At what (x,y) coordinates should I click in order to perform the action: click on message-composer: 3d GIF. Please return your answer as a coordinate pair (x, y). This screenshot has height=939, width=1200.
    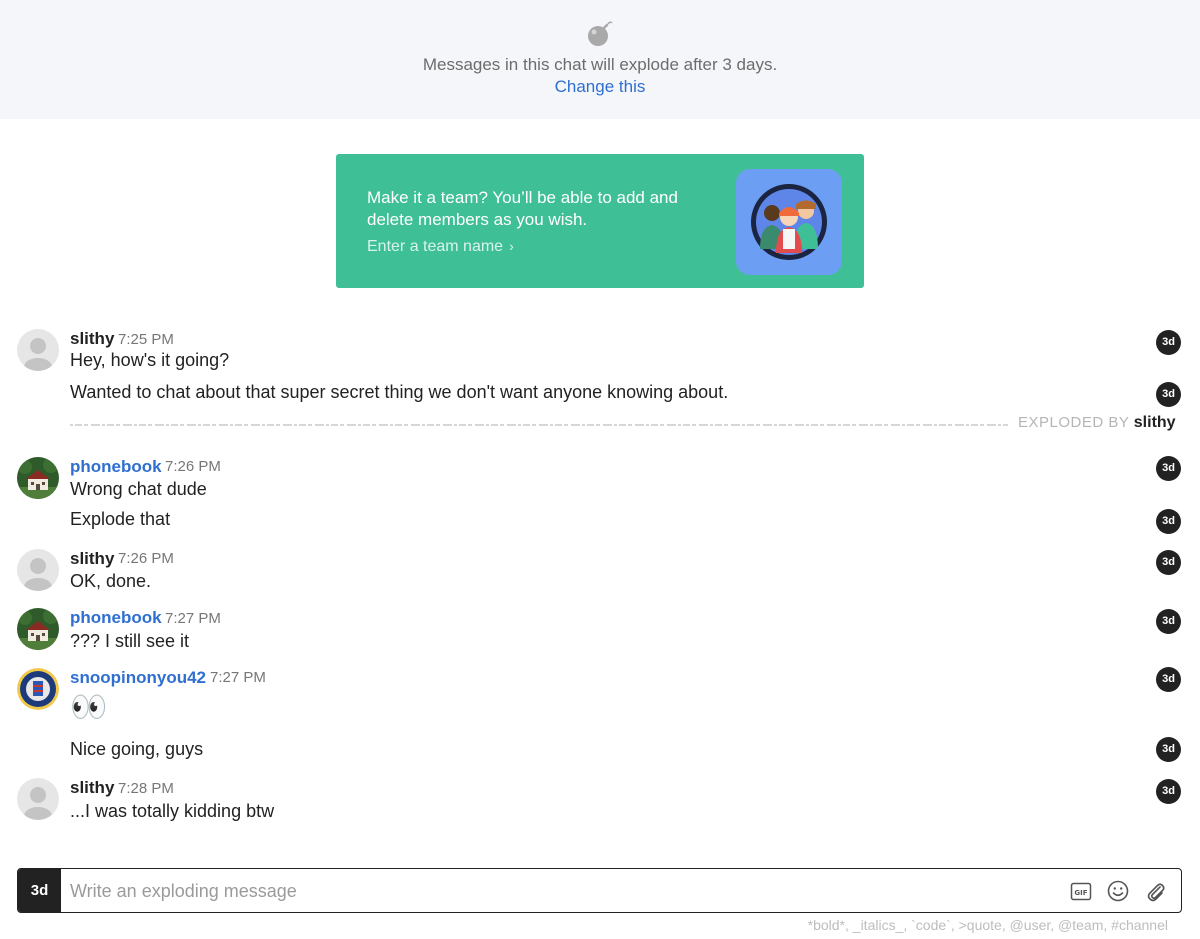
    Looking at the image, I should click on (599, 890).